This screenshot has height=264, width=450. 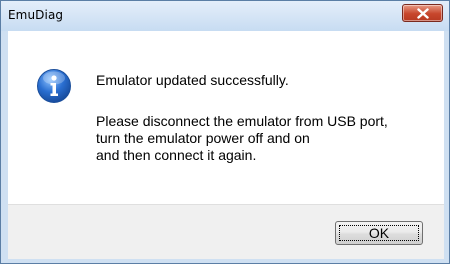 I want to click on info-icon, so click(x=54, y=86).